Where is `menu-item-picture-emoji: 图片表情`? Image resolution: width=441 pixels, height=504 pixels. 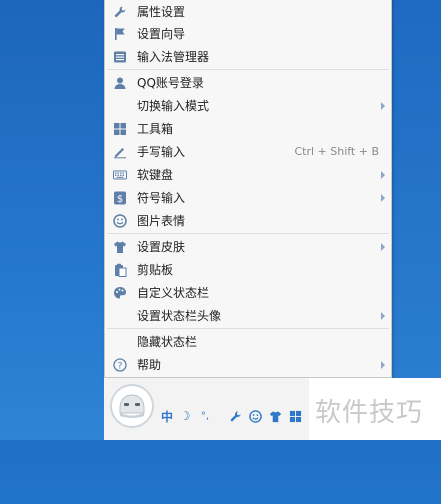 menu-item-picture-emoji: 图片表情 is located at coordinates (248, 221).